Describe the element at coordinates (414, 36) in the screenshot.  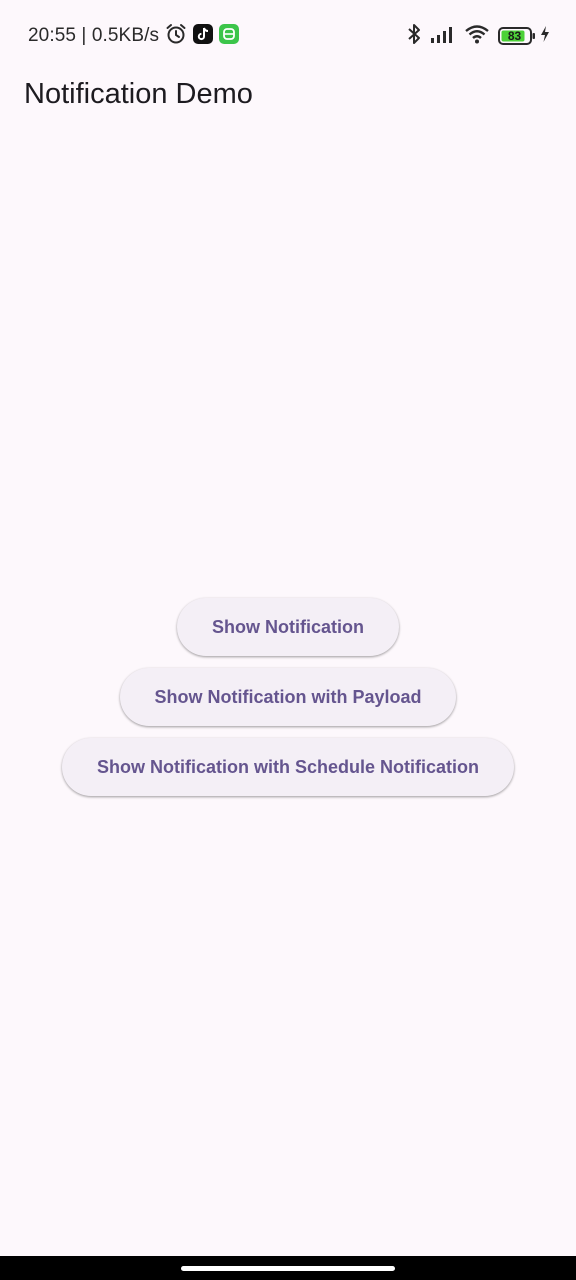
I see `bluetooth-icon` at that location.